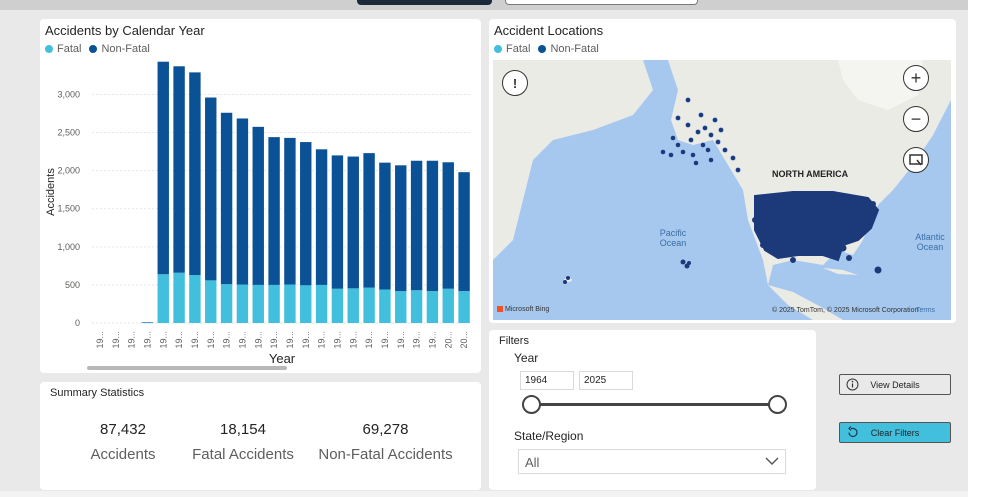  What do you see at coordinates (282, 358) in the screenshot?
I see `x-axis-label: Year` at bounding box center [282, 358].